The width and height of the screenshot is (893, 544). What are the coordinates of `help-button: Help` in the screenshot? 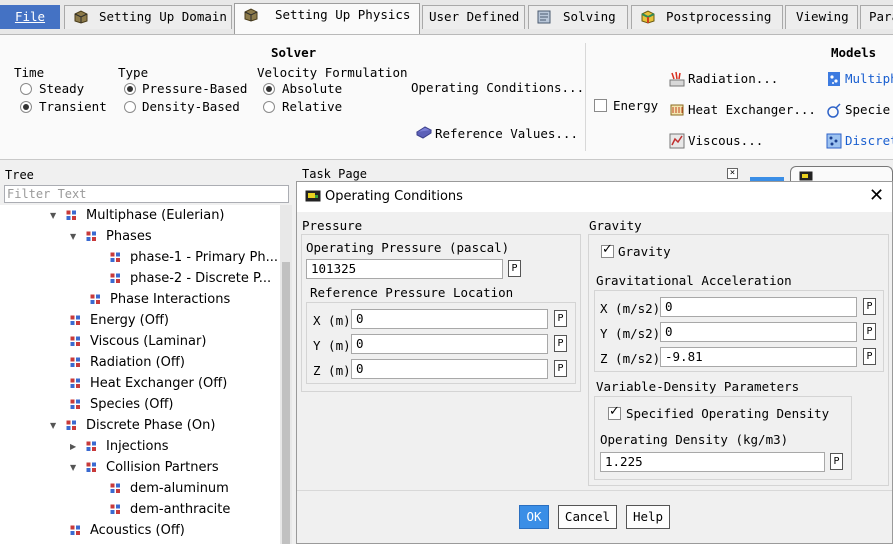 It's located at (648, 517).